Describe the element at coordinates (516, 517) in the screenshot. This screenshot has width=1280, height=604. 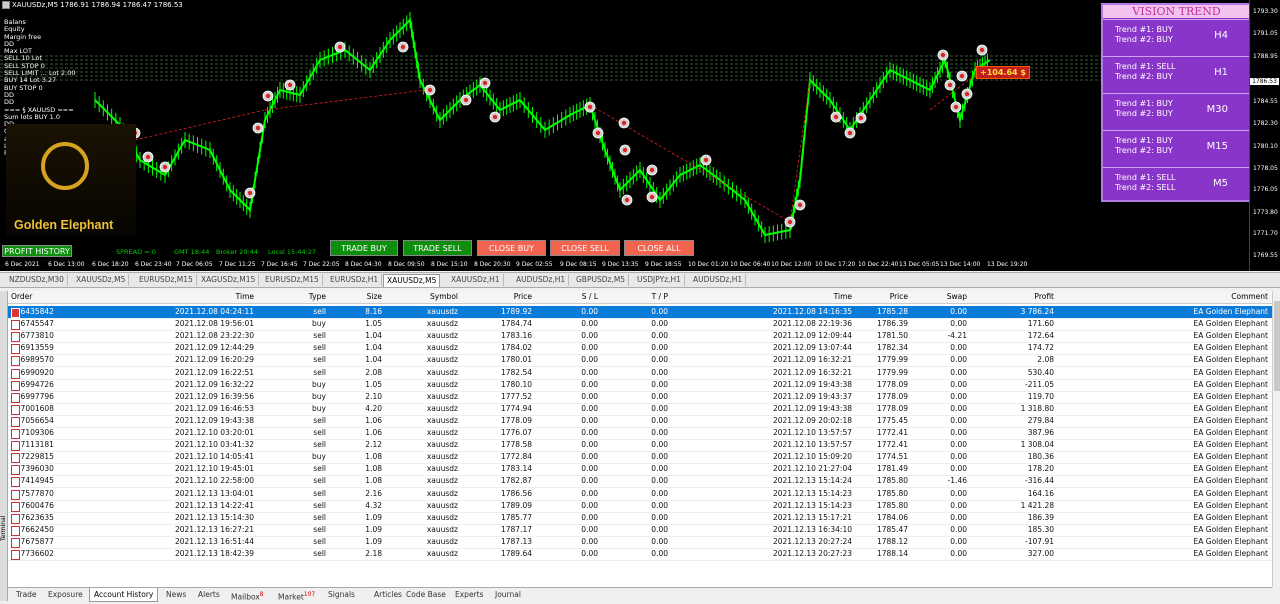
I see `table-cell: 1785.77` at that location.